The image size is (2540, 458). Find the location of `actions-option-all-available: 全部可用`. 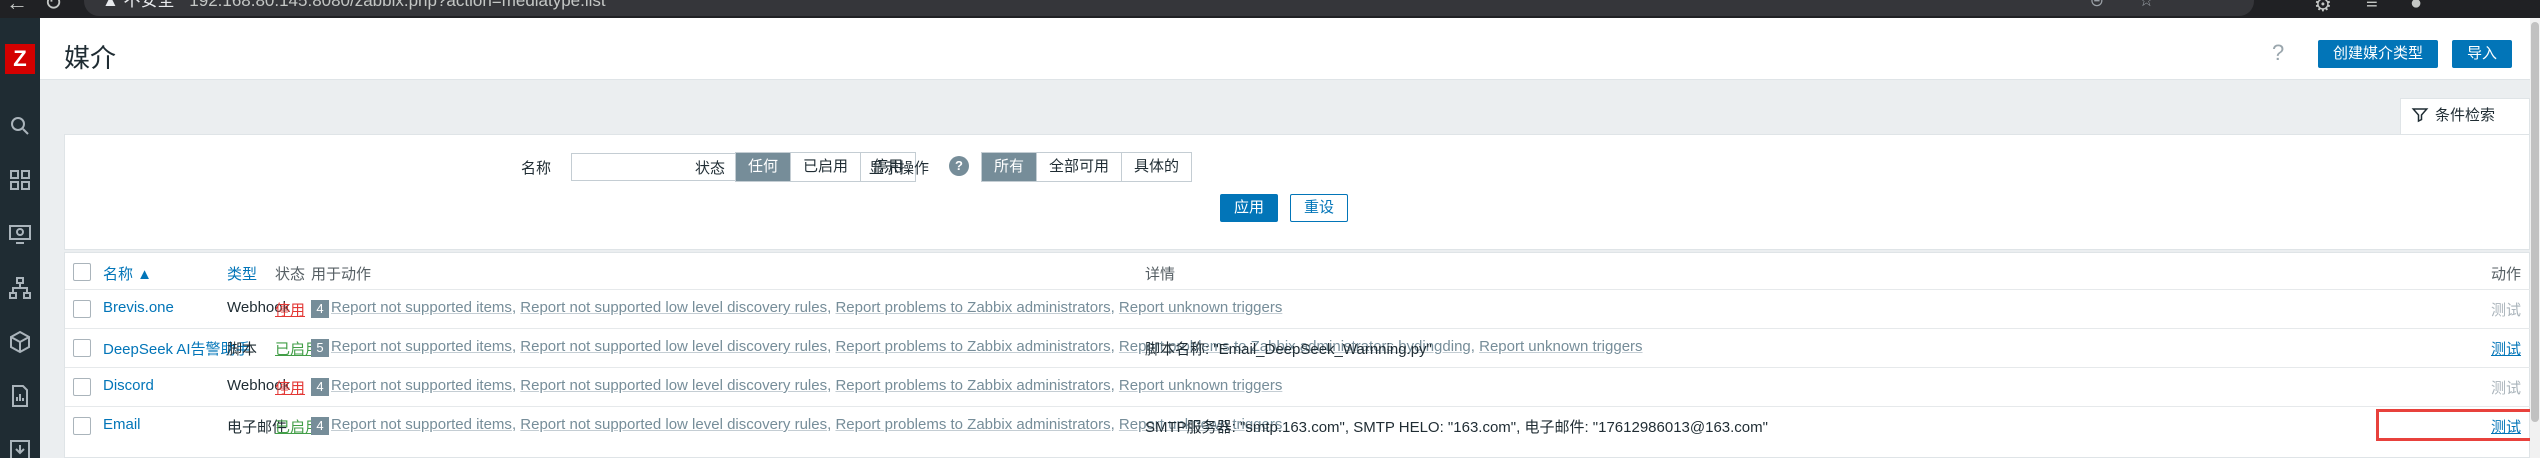

actions-option-all-available: 全部可用 is located at coordinates (1080, 167).